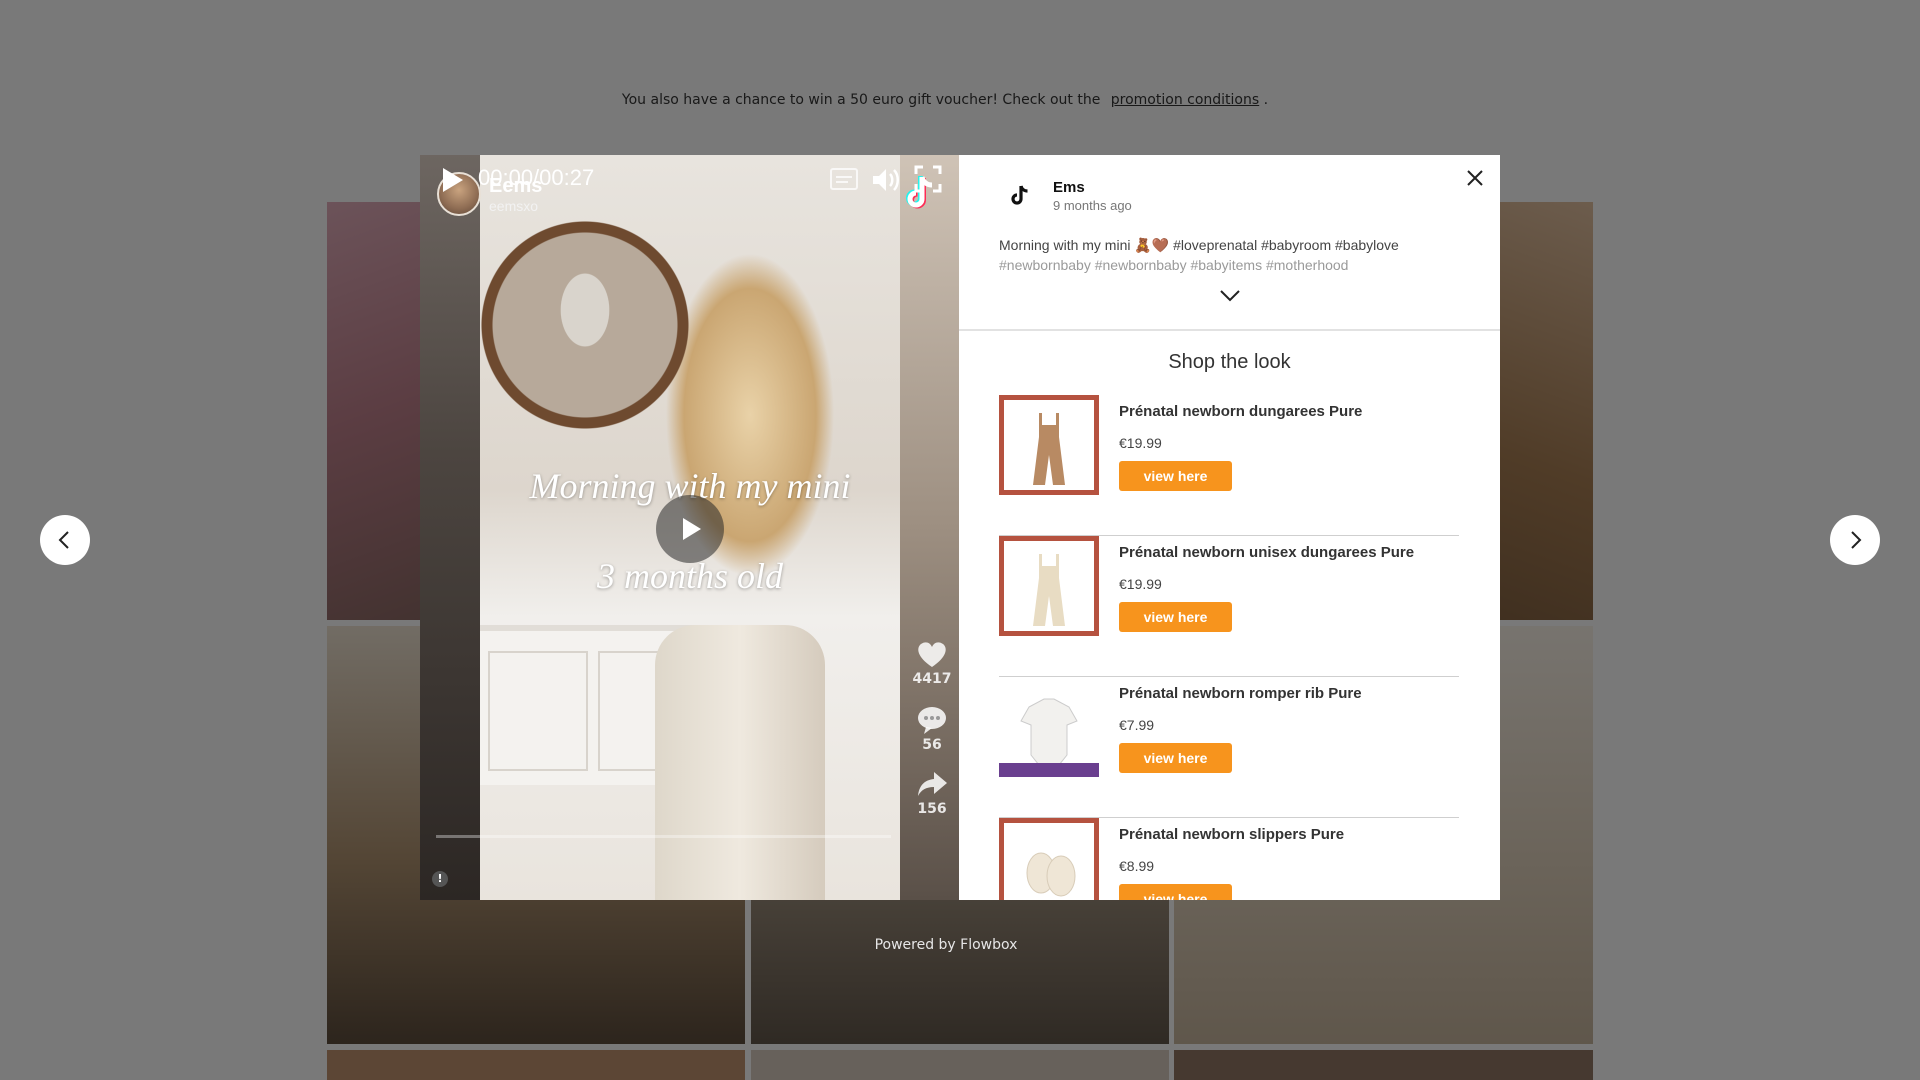 The width and height of the screenshot is (1920, 1080). I want to click on captions-button, so click(844, 181).